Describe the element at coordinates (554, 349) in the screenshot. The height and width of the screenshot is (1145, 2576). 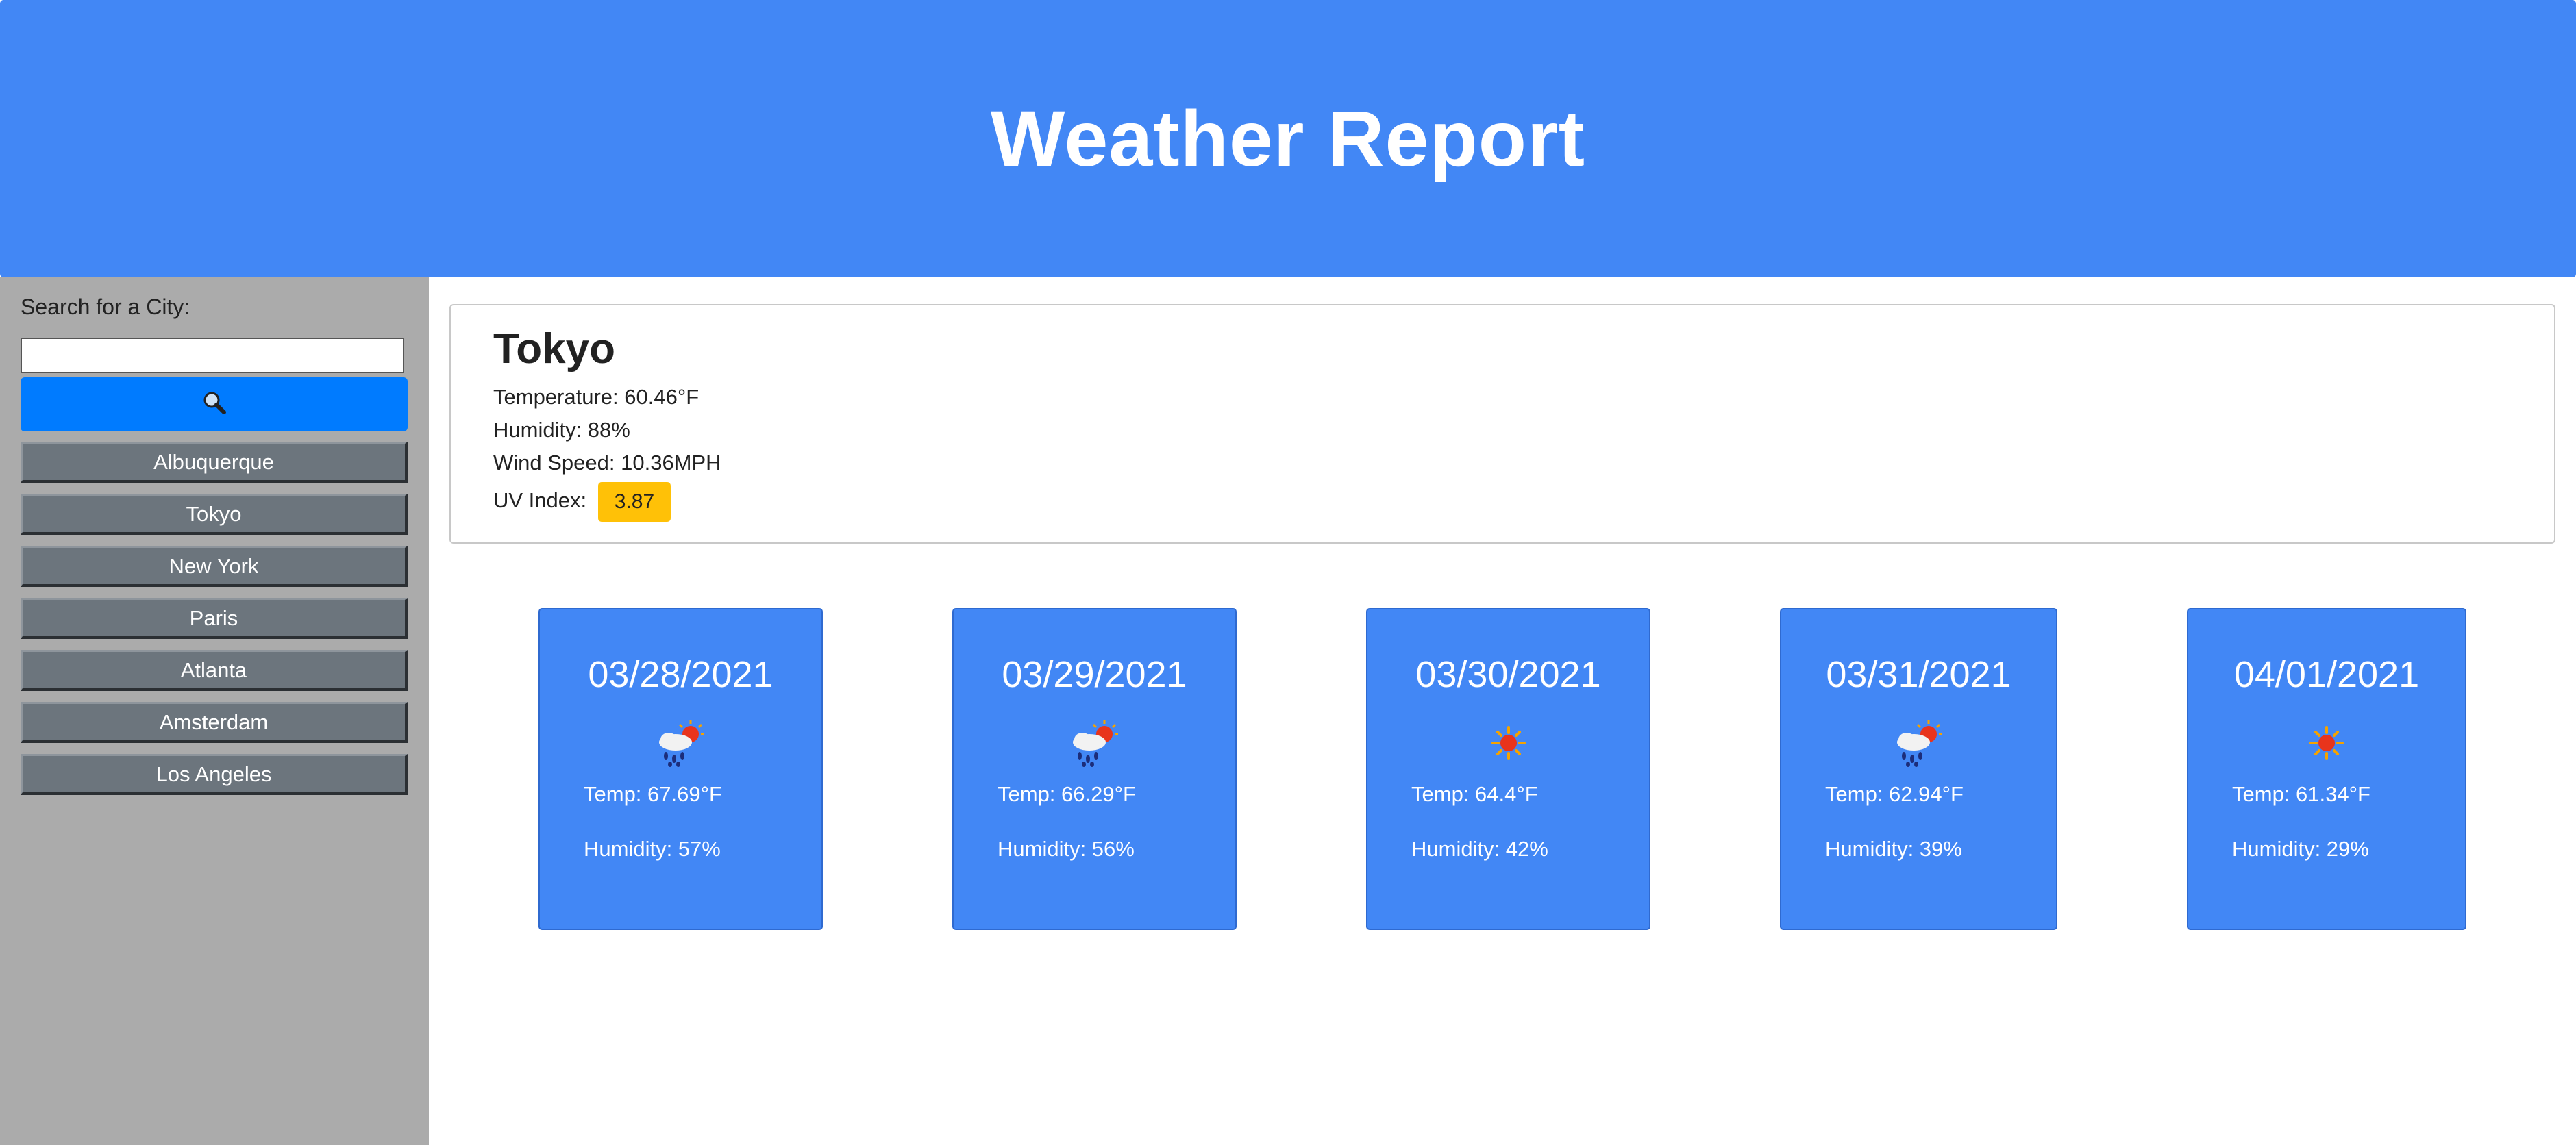
I see `current-city-name: Tokyo` at that location.